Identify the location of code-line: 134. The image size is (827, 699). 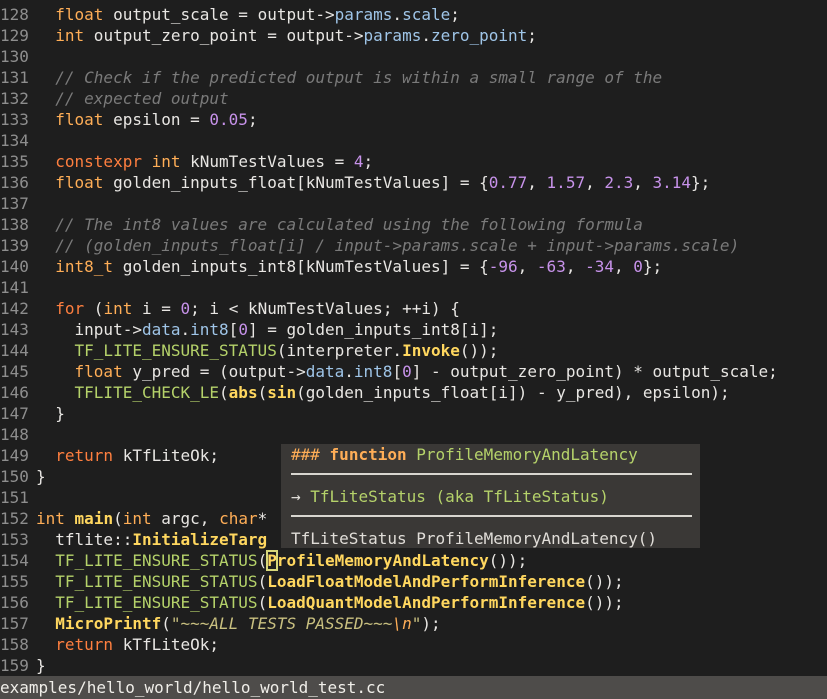
(413, 140).